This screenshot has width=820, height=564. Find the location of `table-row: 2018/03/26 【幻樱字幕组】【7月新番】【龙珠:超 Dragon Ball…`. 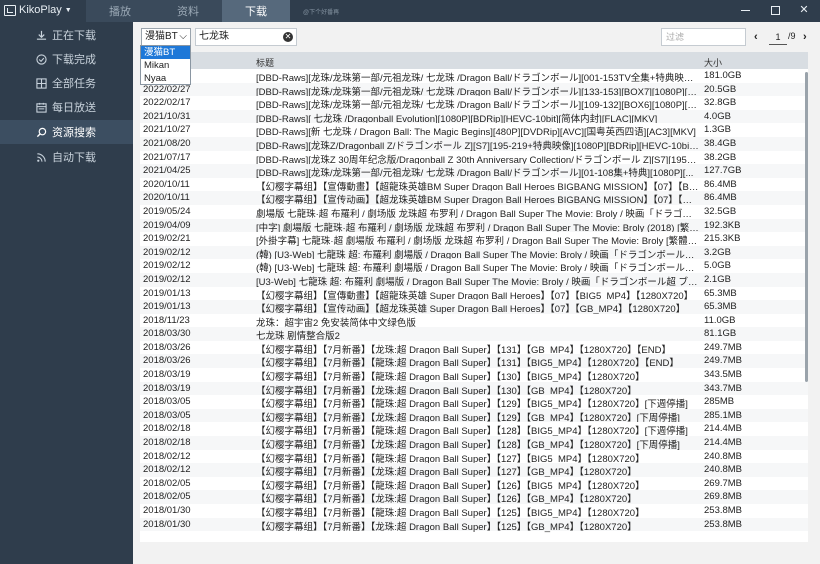

table-row: 2018/03/26 【幻樱字幕组】【7月新番】【龙珠:超 Dragon Ball… is located at coordinates (474, 348).